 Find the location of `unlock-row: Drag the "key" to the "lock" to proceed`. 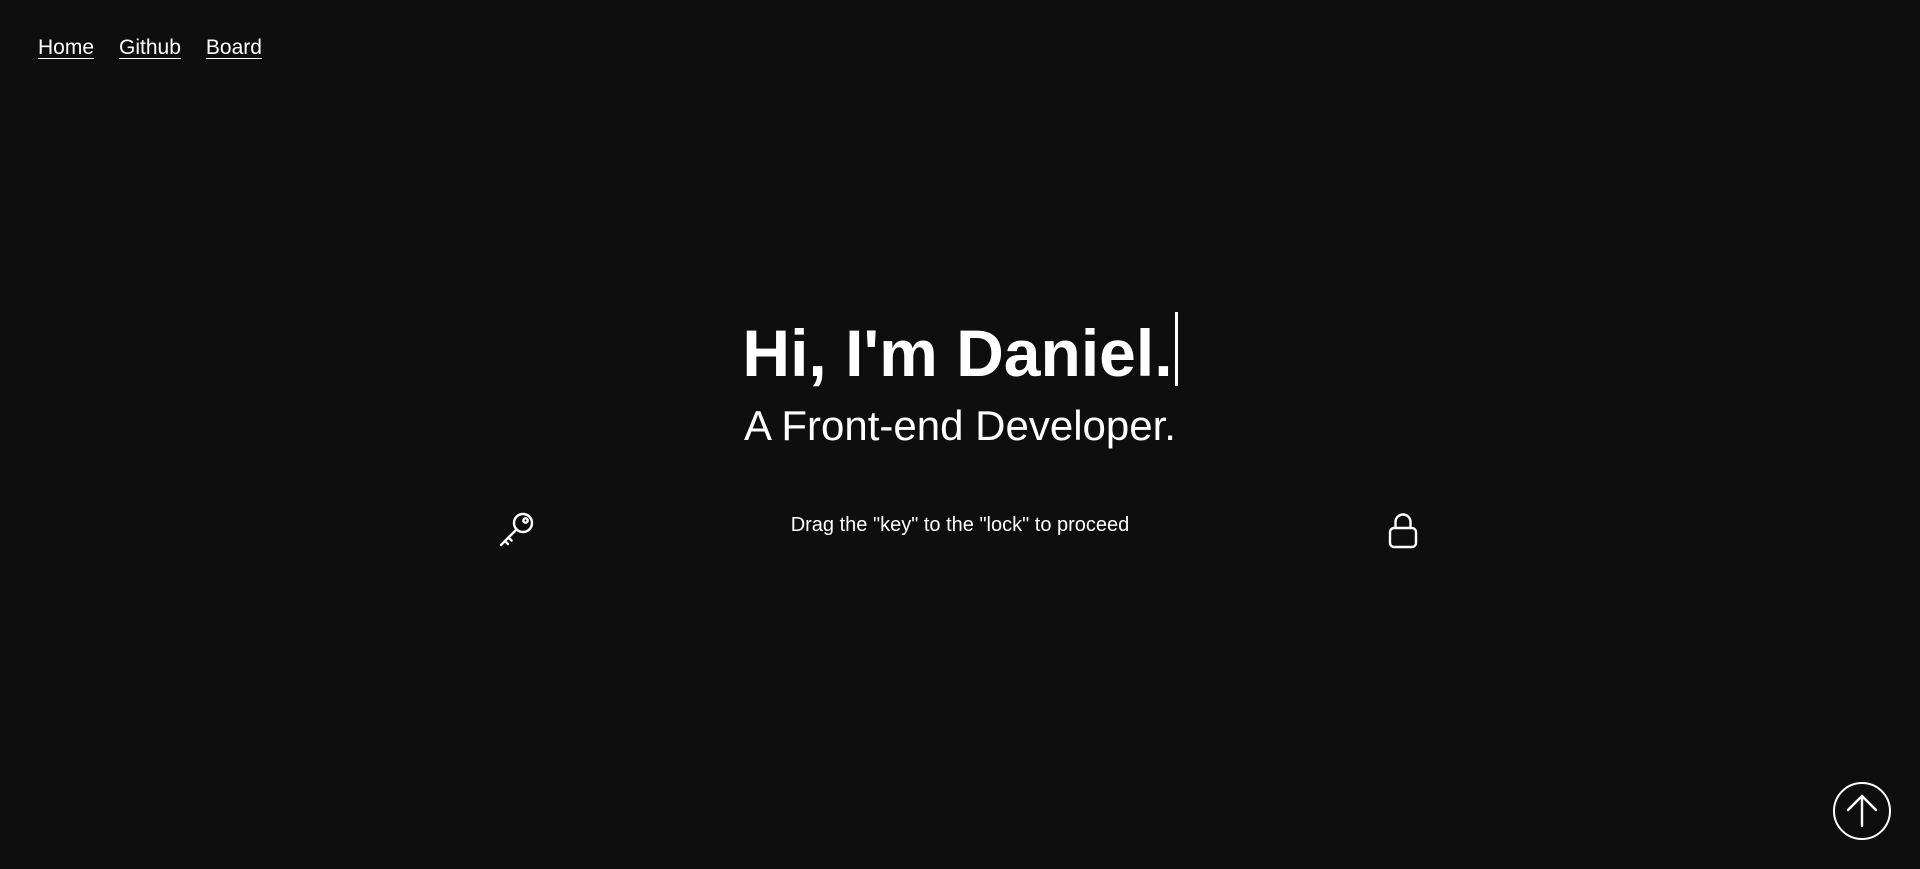

unlock-row: Drag the "key" to the "lock" to proceed is located at coordinates (960, 529).